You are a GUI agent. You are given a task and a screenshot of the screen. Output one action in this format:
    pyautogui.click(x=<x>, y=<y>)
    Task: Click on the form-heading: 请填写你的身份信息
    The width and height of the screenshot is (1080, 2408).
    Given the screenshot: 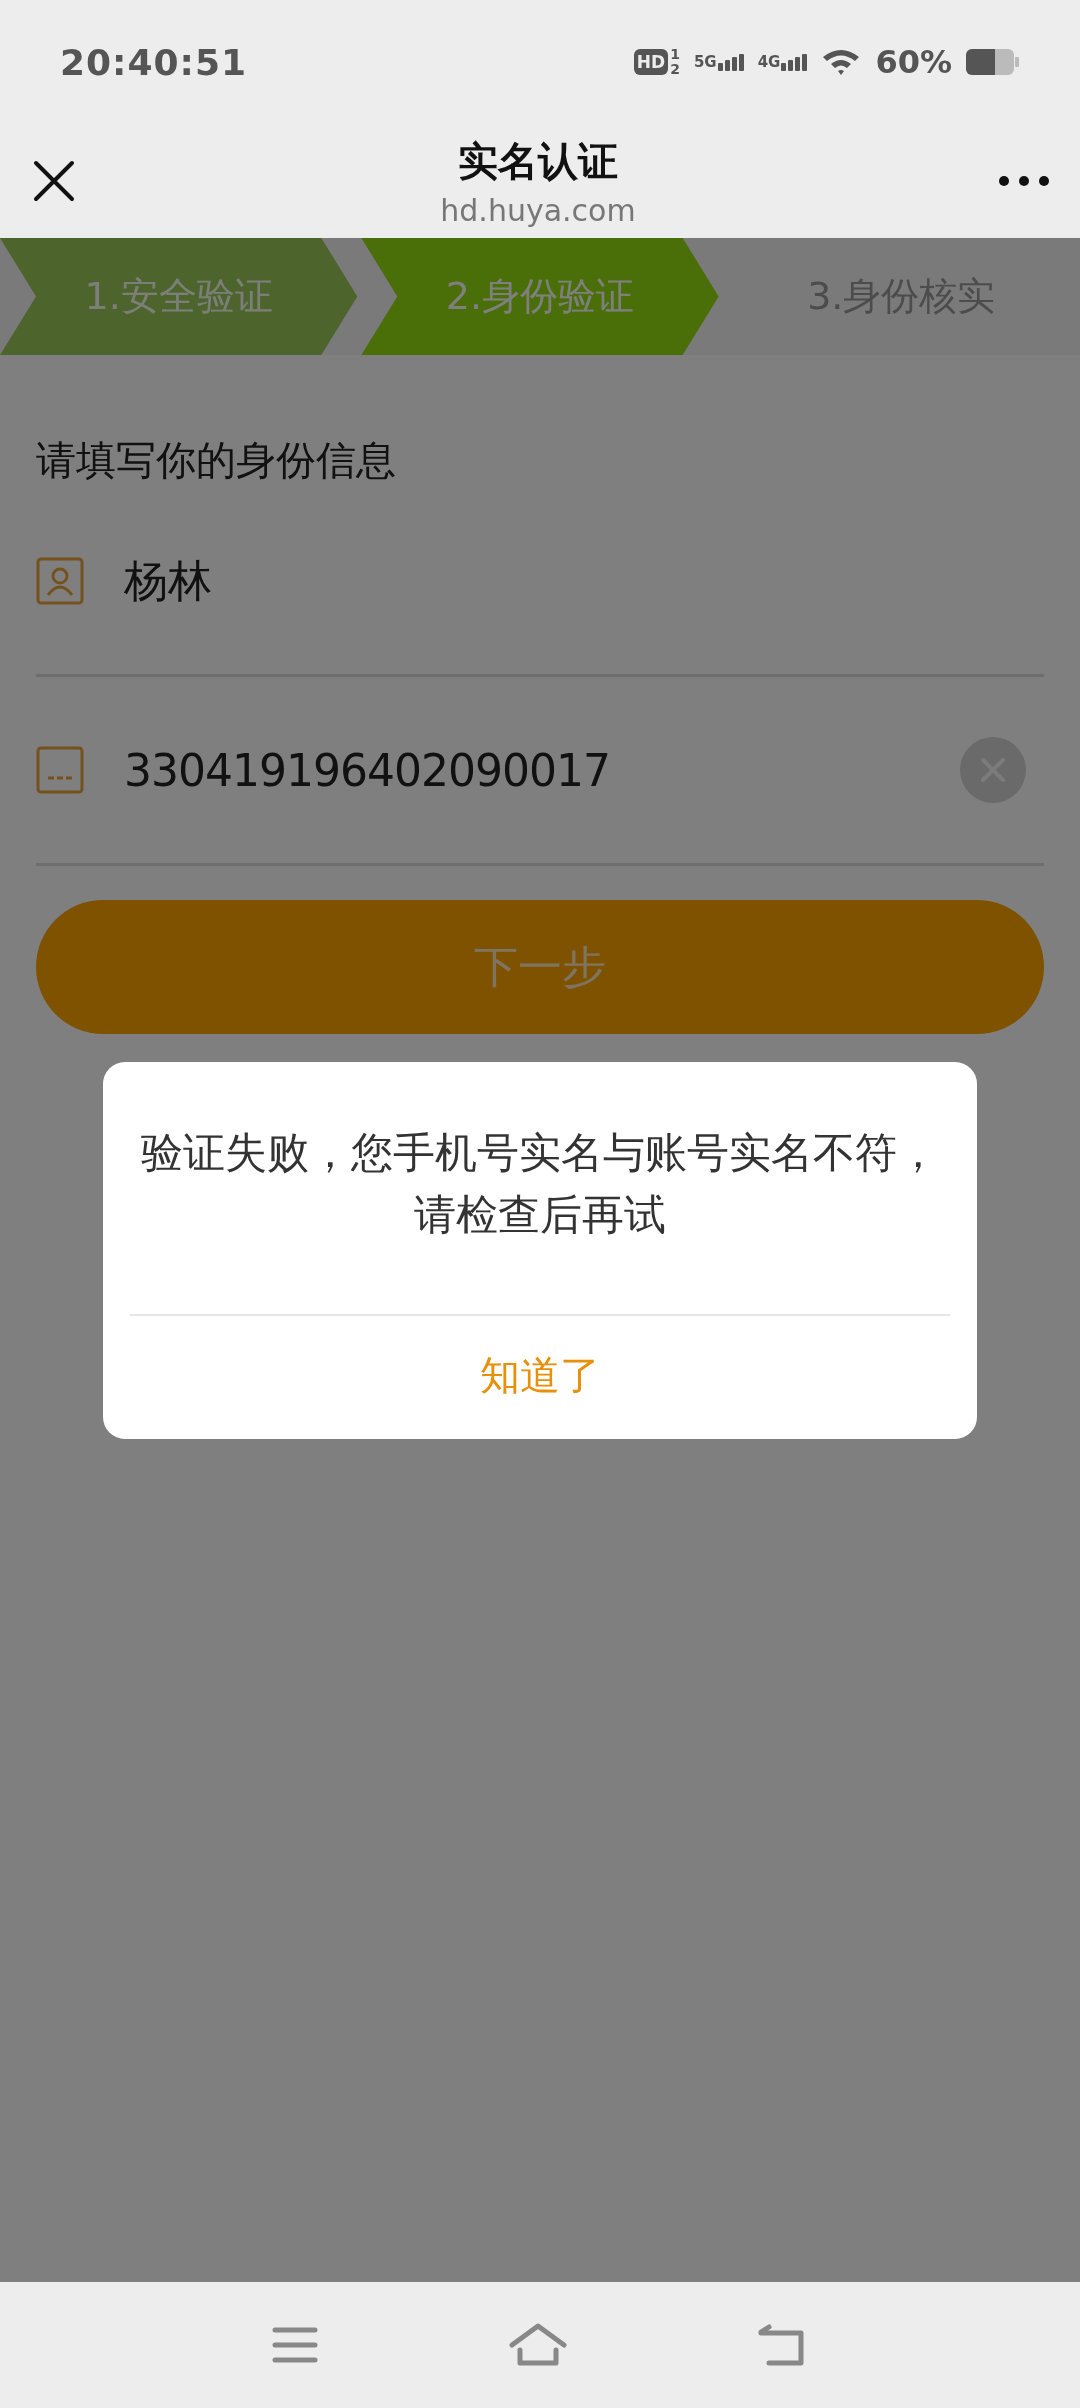 What is the action you would take?
    pyautogui.click(x=216, y=460)
    